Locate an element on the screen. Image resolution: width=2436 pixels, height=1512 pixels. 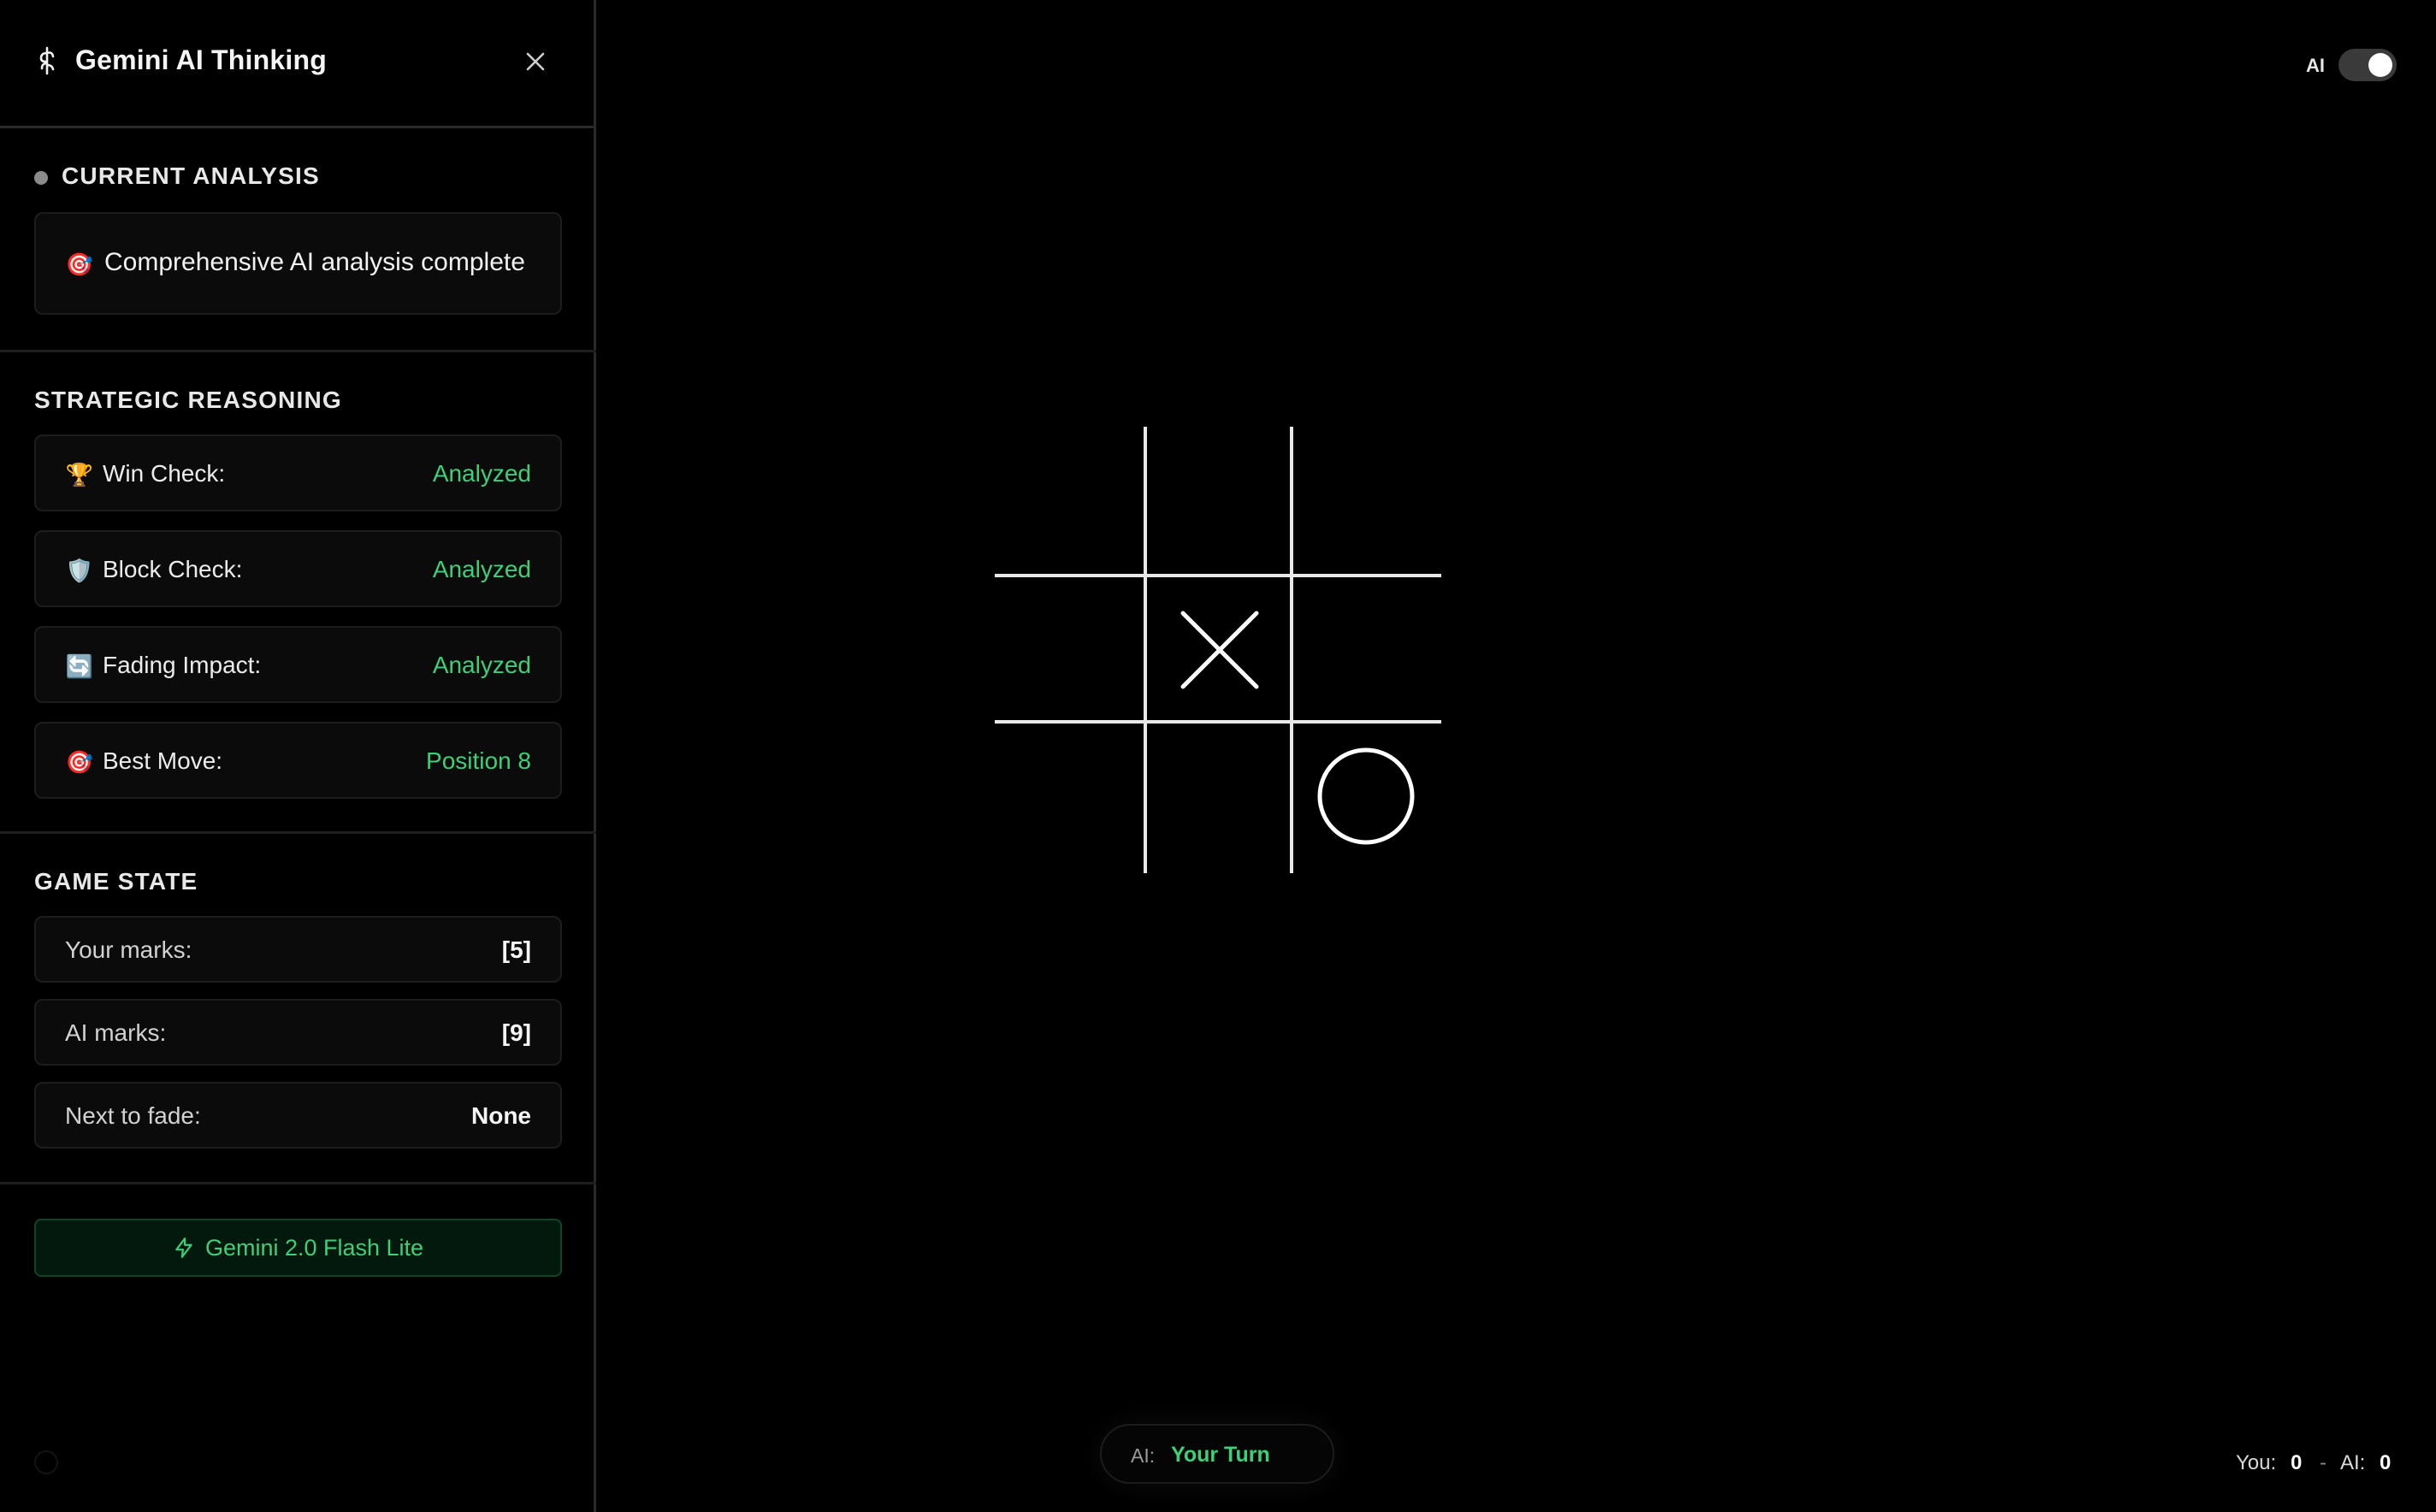
game-state-label: Your marks: is located at coordinates (128, 949).